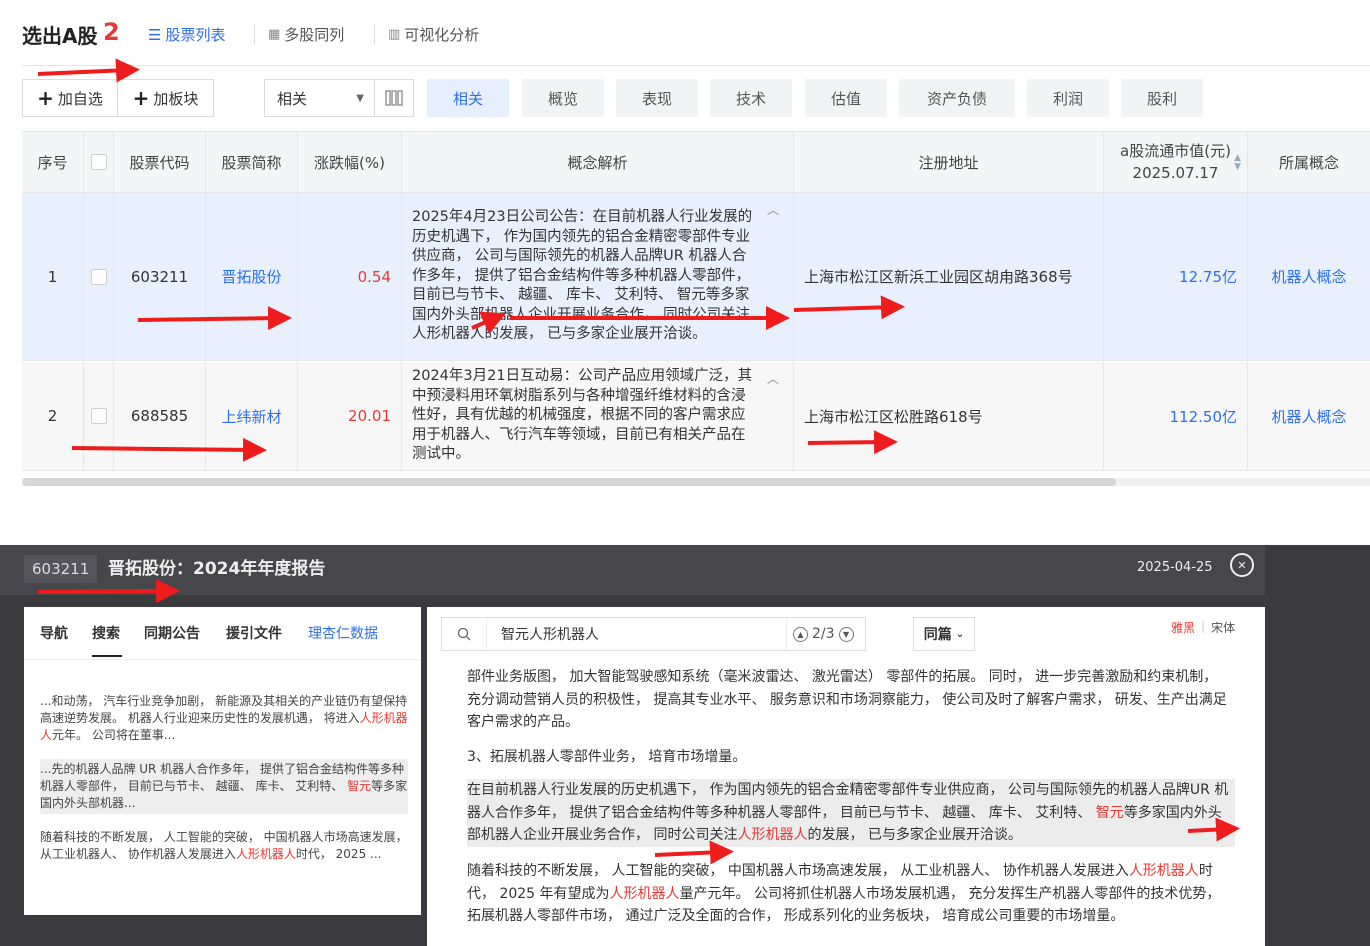  What do you see at coordinates (53, 162) in the screenshot?
I see `col-index: 序号` at bounding box center [53, 162].